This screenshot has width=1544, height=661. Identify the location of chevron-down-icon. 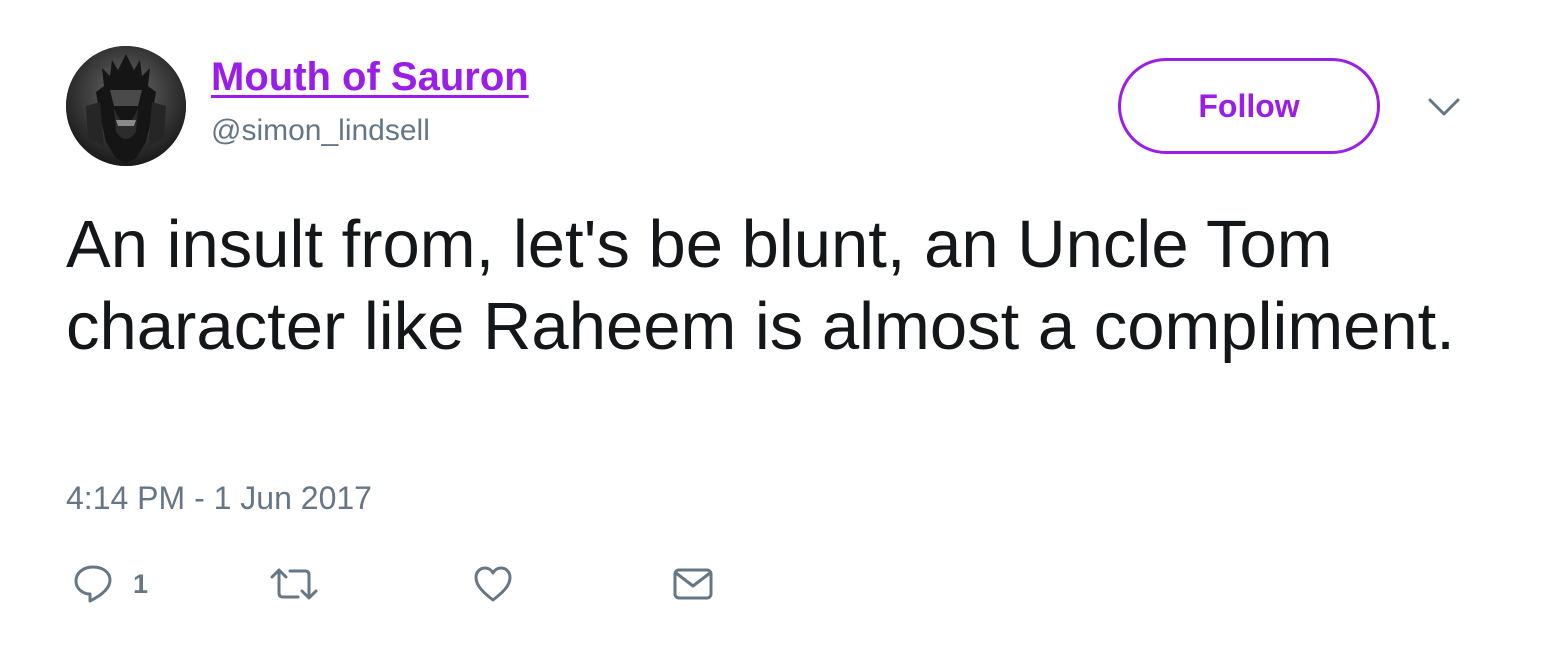
(1444, 107).